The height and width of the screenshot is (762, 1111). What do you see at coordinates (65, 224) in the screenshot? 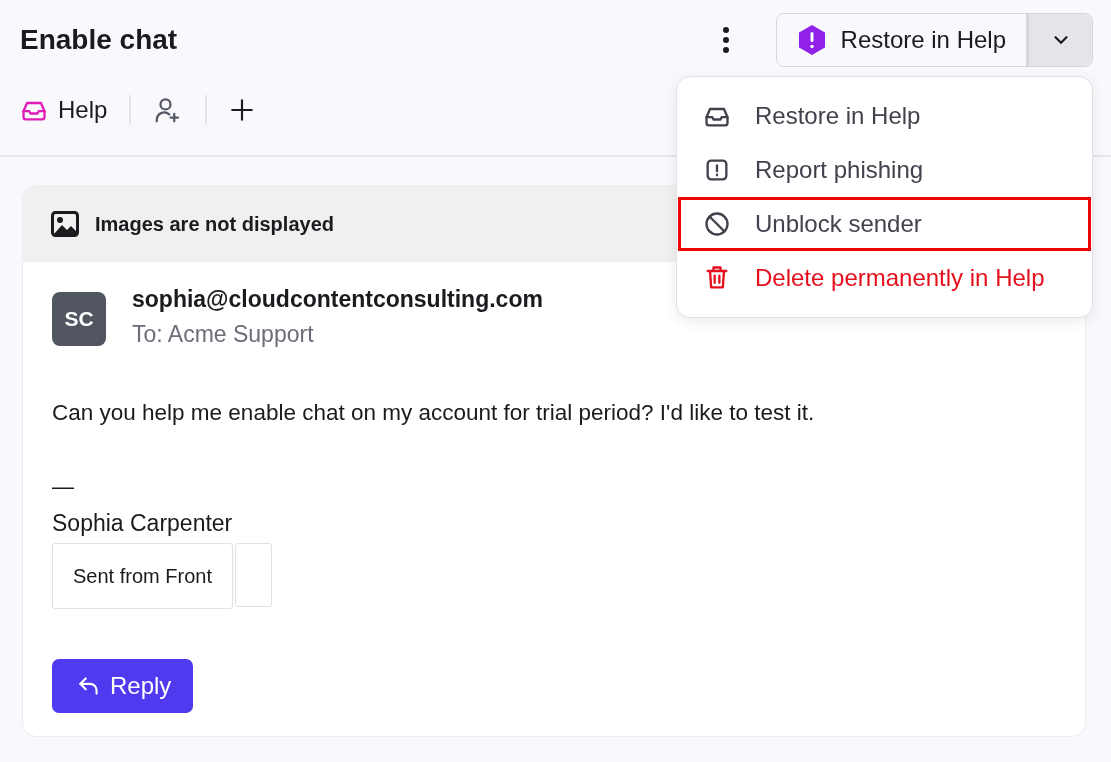
I see `image-icon` at bounding box center [65, 224].